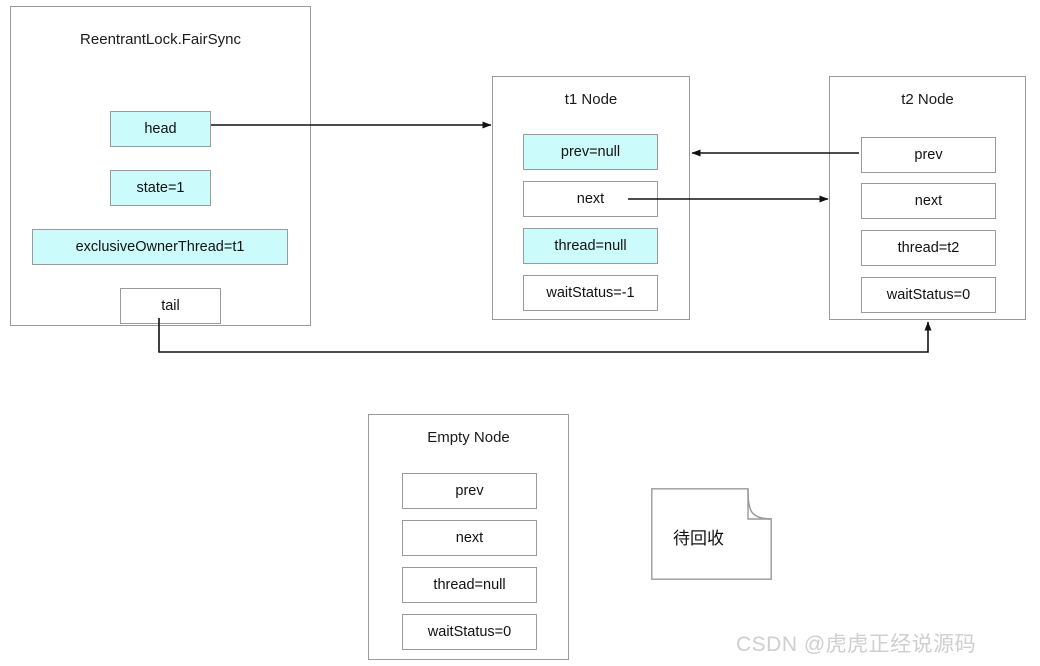 The image size is (1040, 666). I want to click on fairsync-field-state-label: state=1, so click(160, 188).